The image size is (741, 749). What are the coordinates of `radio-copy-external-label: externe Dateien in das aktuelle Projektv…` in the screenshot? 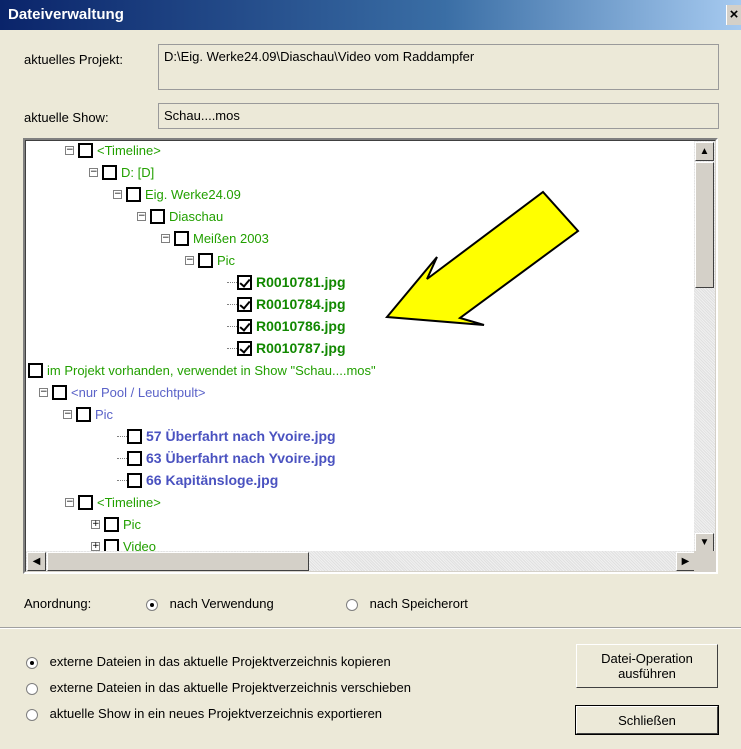 It's located at (220, 661).